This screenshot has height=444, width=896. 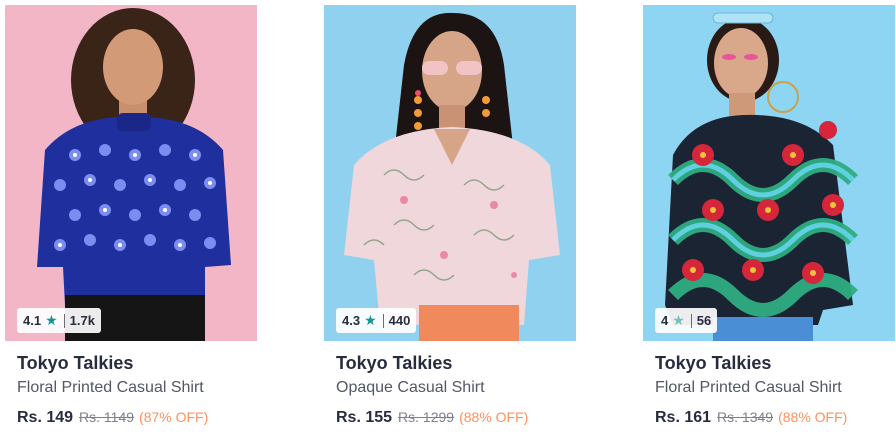 I want to click on price-row: Rs. 161 Rs. 1349 (88% OFF), so click(x=751, y=418).